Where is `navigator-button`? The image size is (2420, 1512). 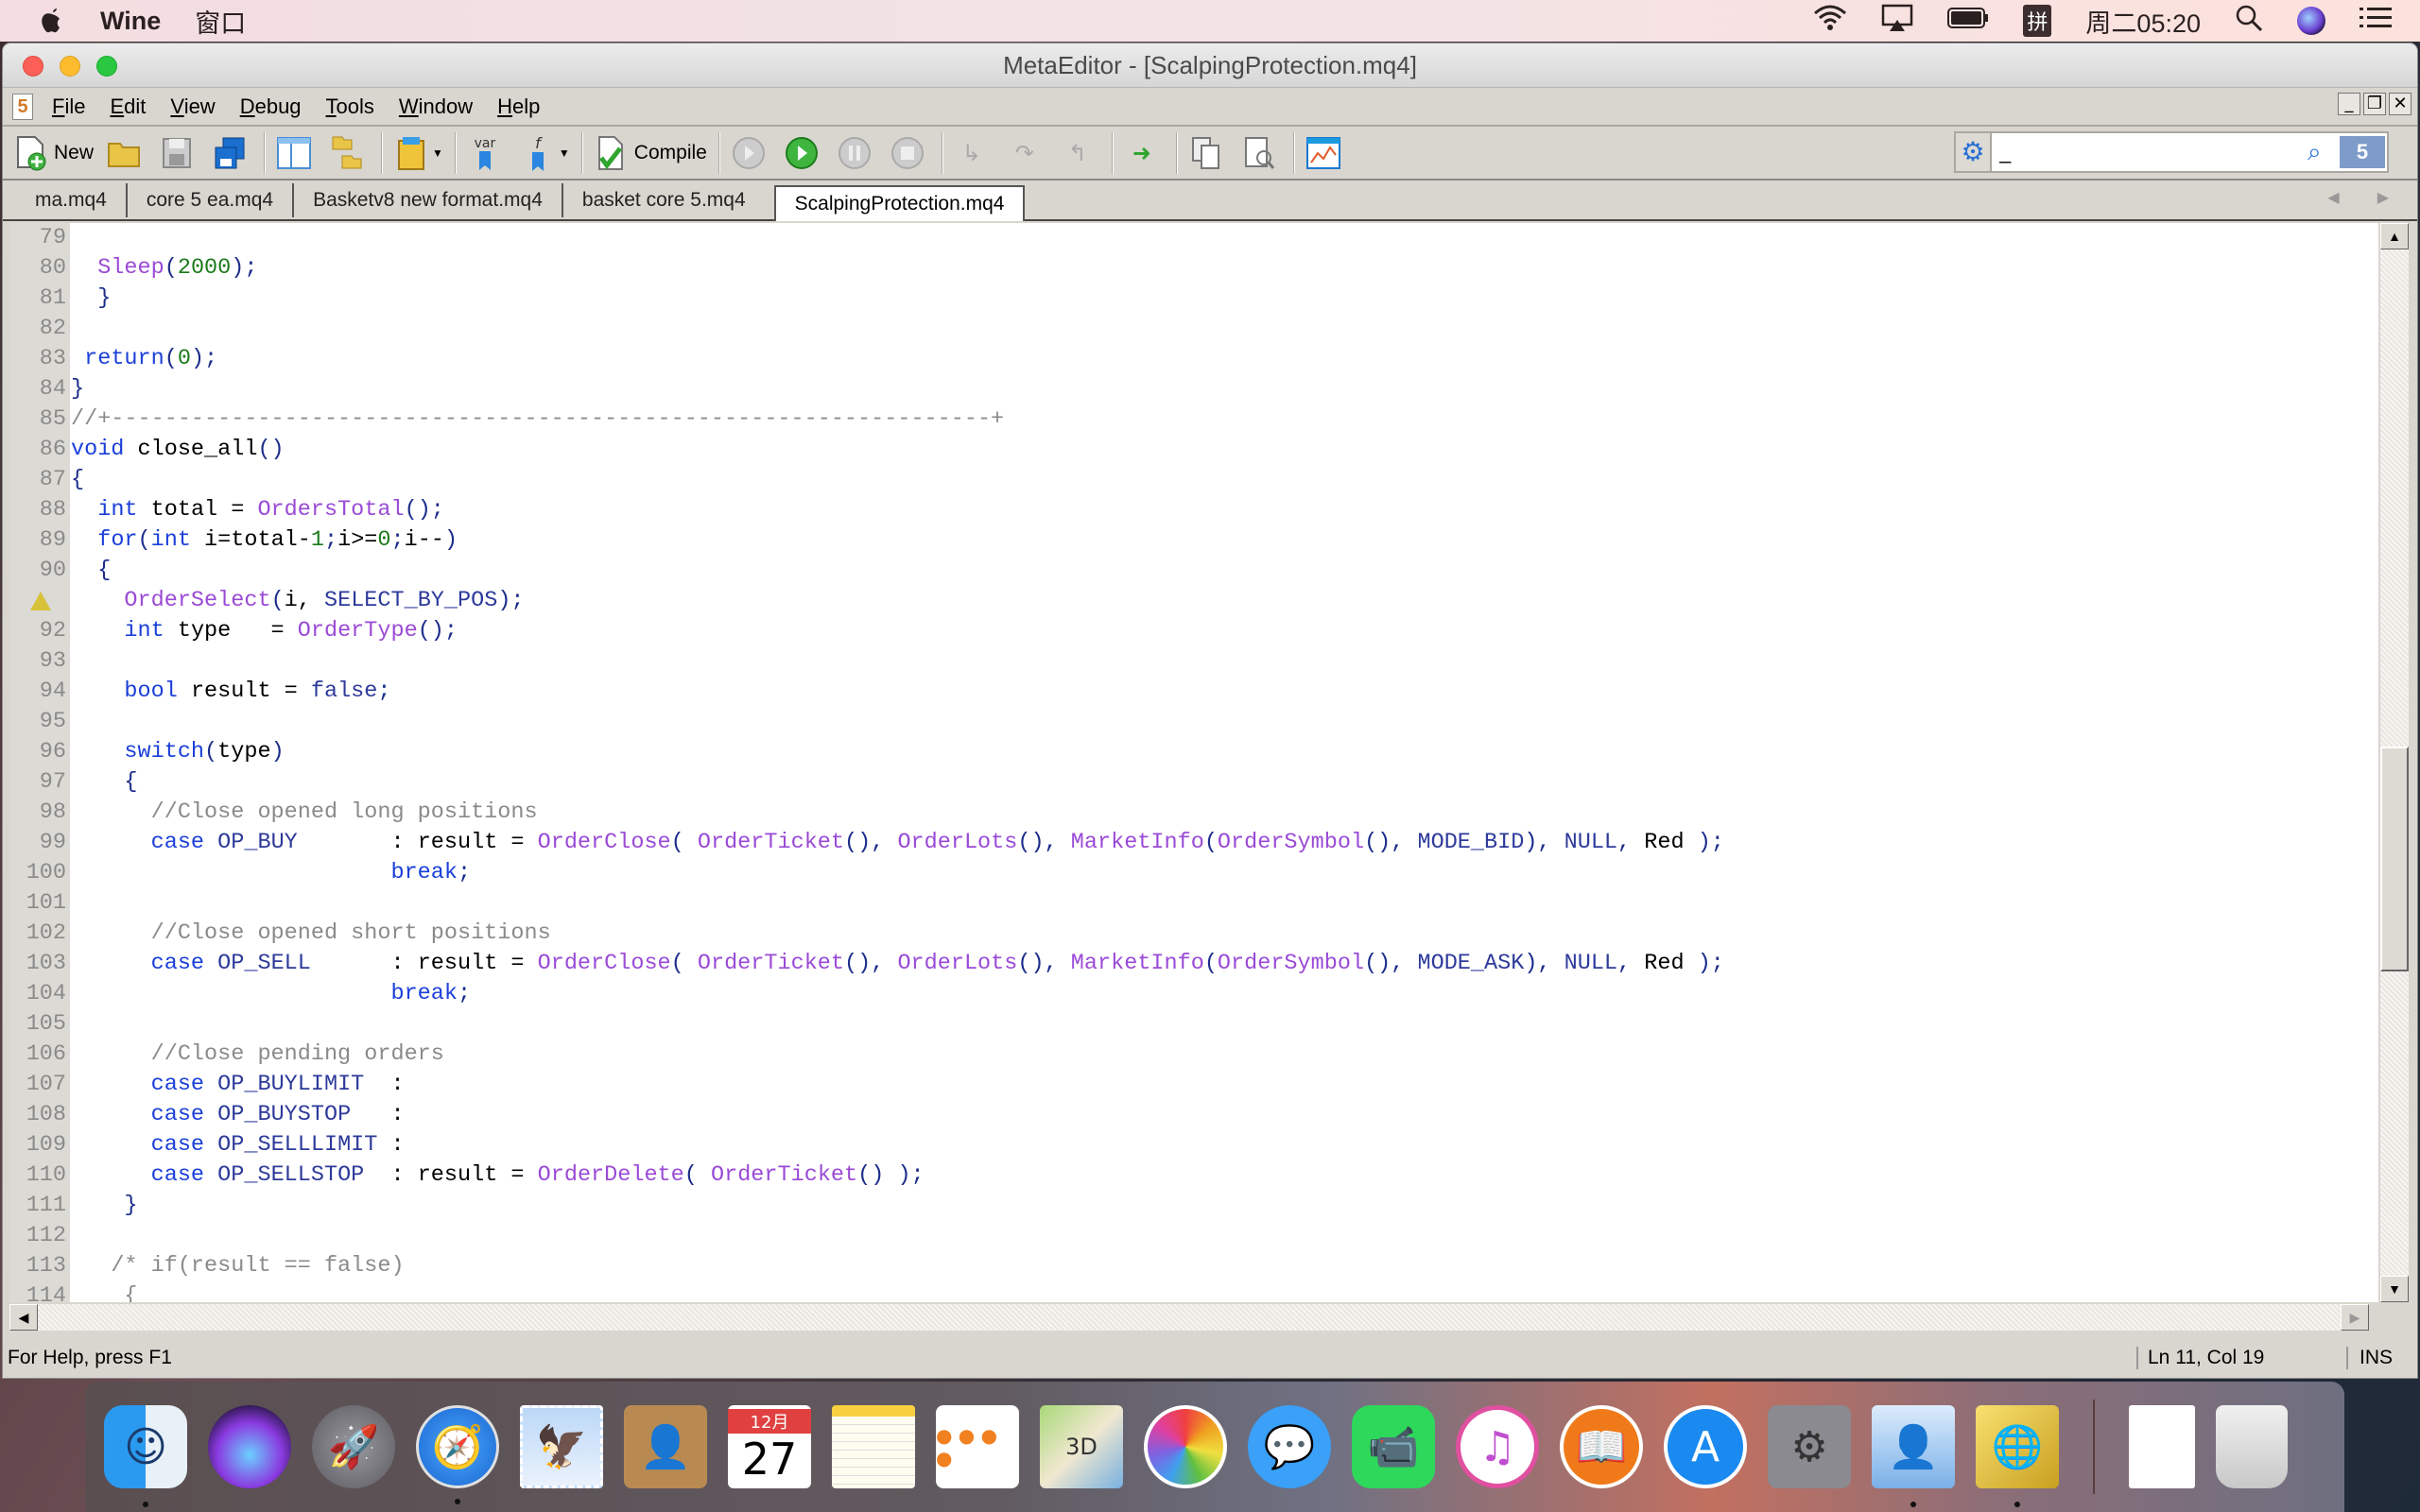
navigator-button is located at coordinates (296, 153).